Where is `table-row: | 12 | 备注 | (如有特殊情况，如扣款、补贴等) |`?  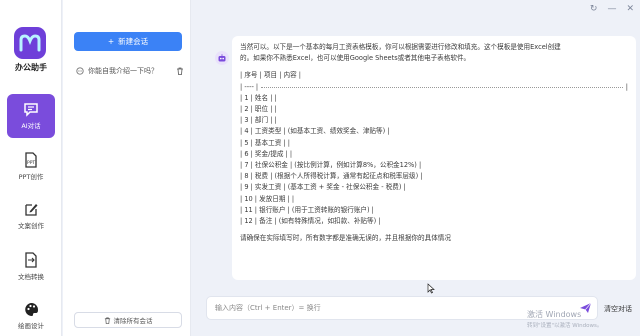
table-row: | 12 | 备注 | (如有特殊情况，如扣款、补贴等) | is located at coordinates (310, 221).